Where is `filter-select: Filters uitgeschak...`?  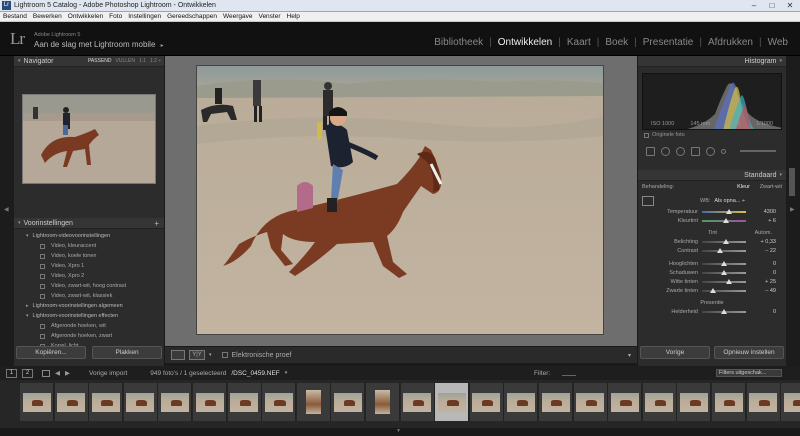
filter-select: Filters uitgeschak... is located at coordinates (749, 373).